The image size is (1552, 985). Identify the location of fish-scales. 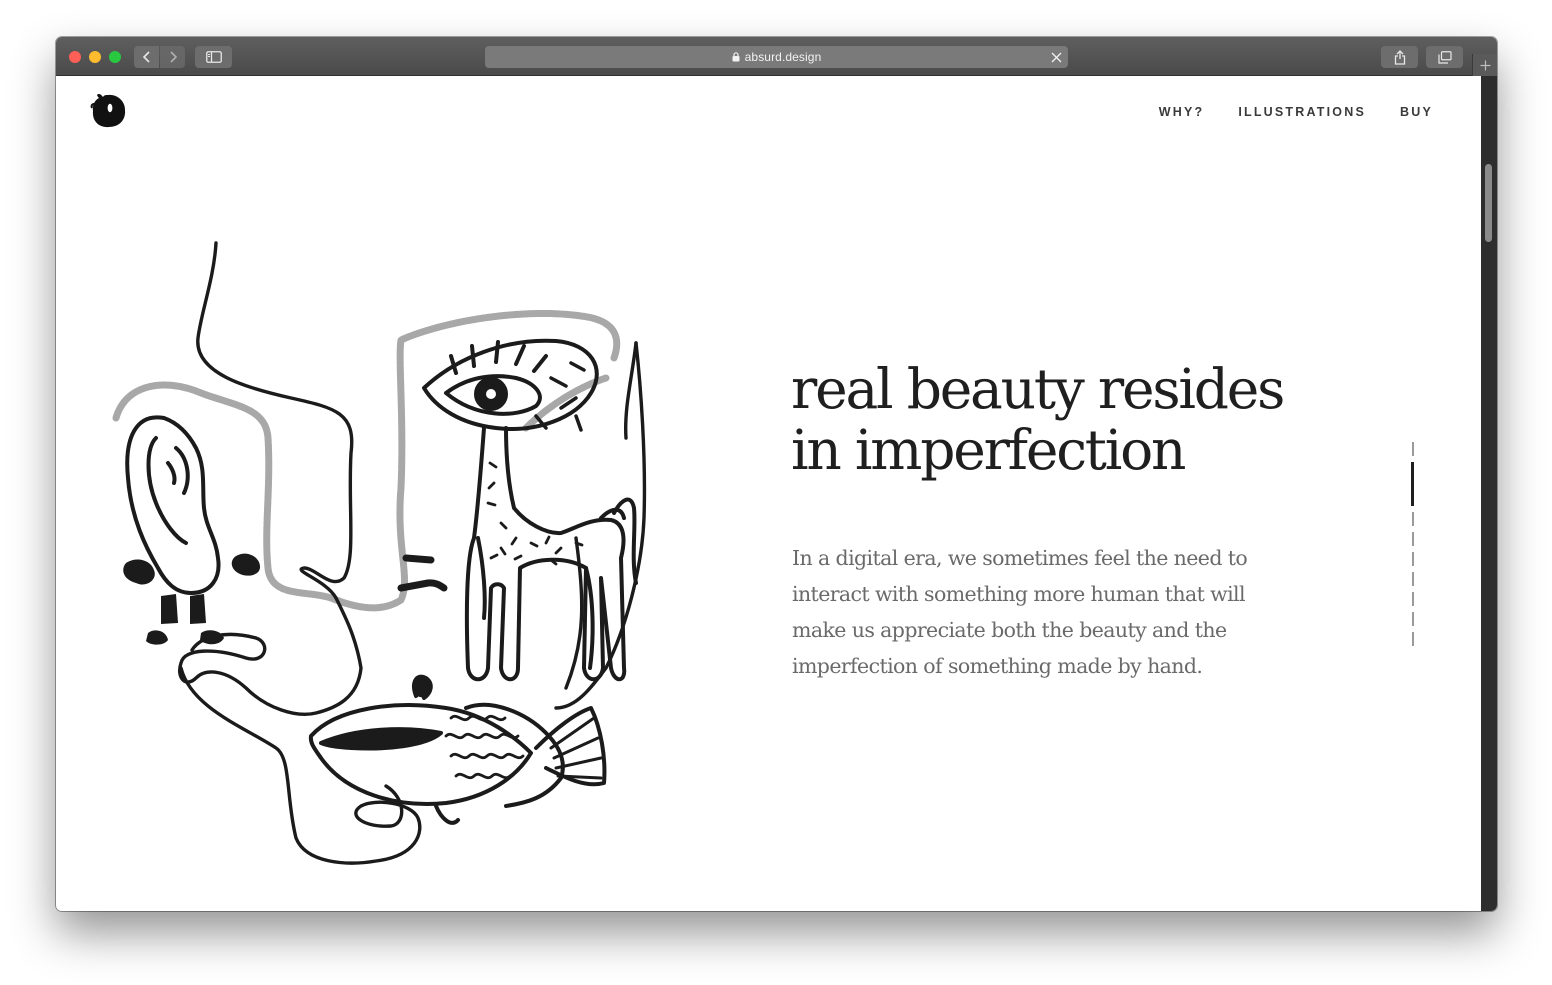
(484, 747).